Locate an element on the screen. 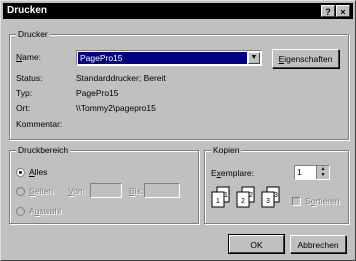  range-selection-radio is located at coordinates (20, 211).